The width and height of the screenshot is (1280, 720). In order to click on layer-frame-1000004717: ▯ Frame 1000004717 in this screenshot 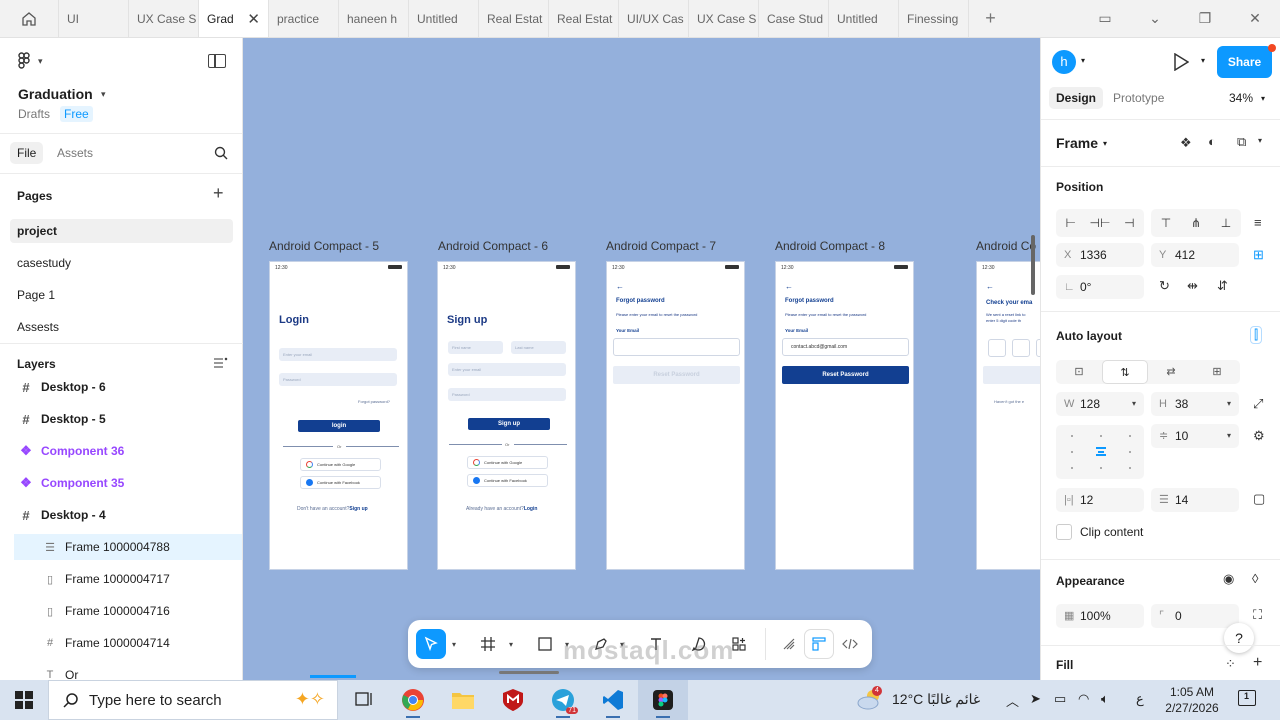, I will do `click(128, 579)`.